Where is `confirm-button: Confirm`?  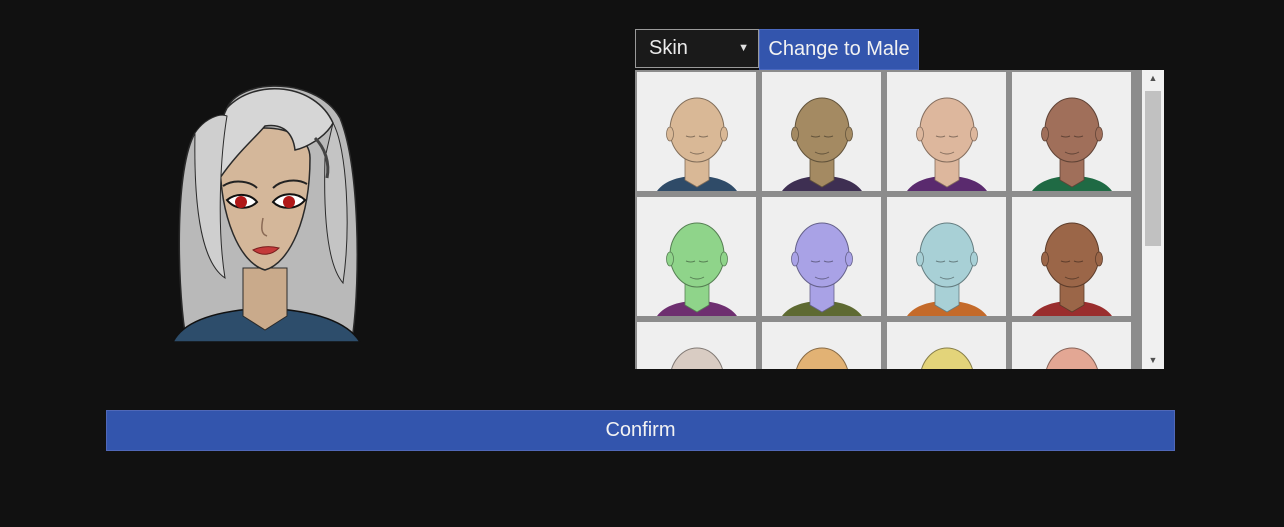
confirm-button: Confirm is located at coordinates (640, 430).